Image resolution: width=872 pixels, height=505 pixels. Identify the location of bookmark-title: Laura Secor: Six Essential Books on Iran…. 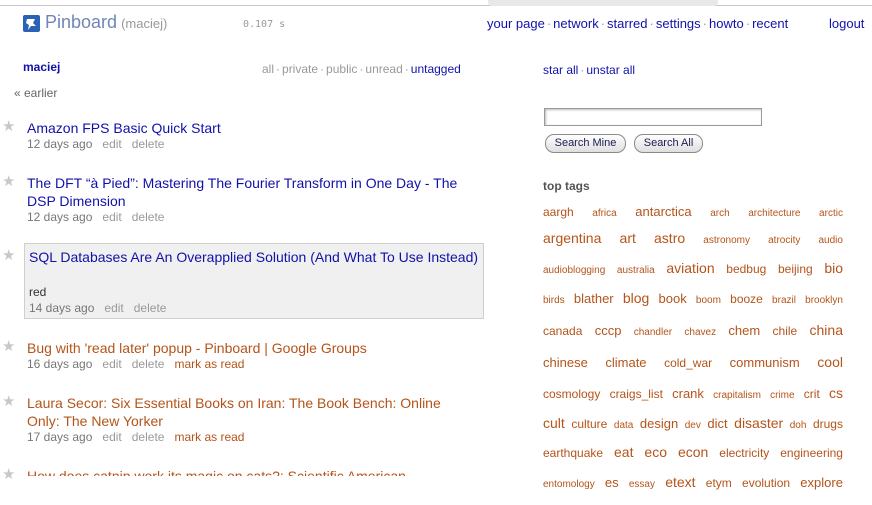
(252, 412).